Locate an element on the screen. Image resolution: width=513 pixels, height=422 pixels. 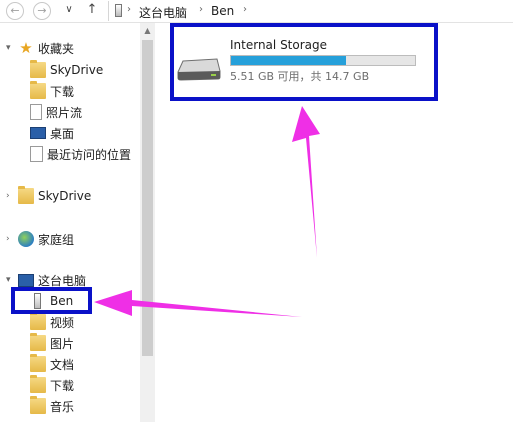
arrow-to-ben-icon is located at coordinates (198, 303).